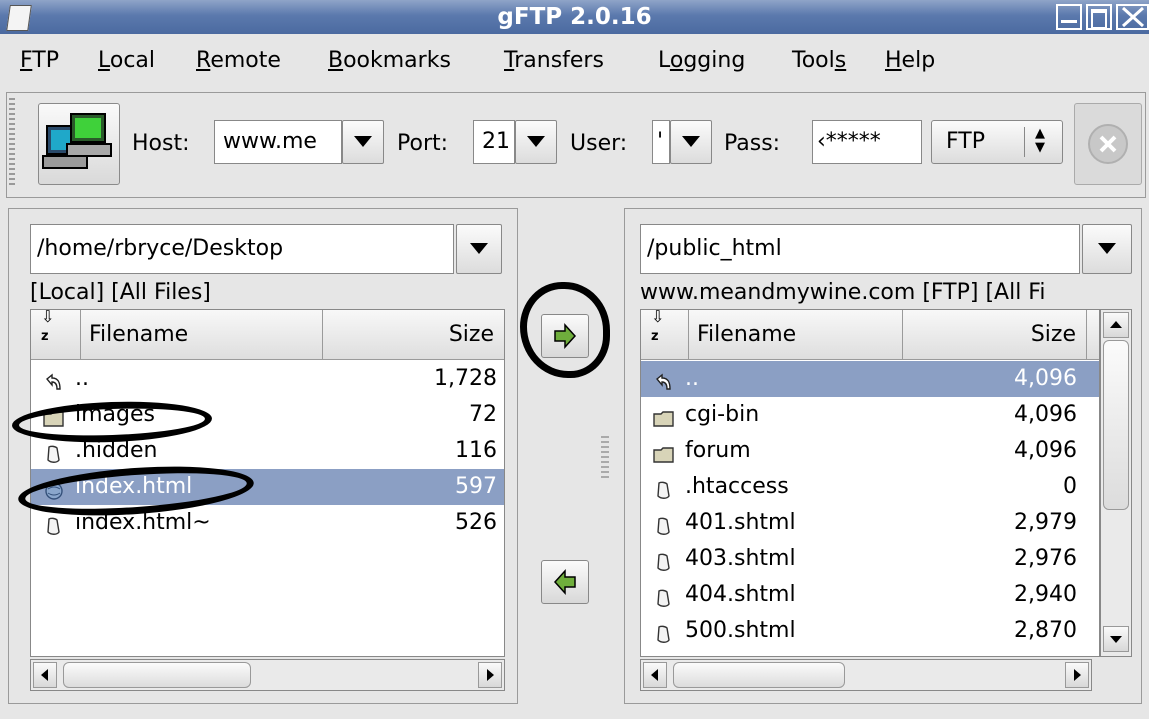  What do you see at coordinates (483, 414) in the screenshot?
I see `file-size: 72` at bounding box center [483, 414].